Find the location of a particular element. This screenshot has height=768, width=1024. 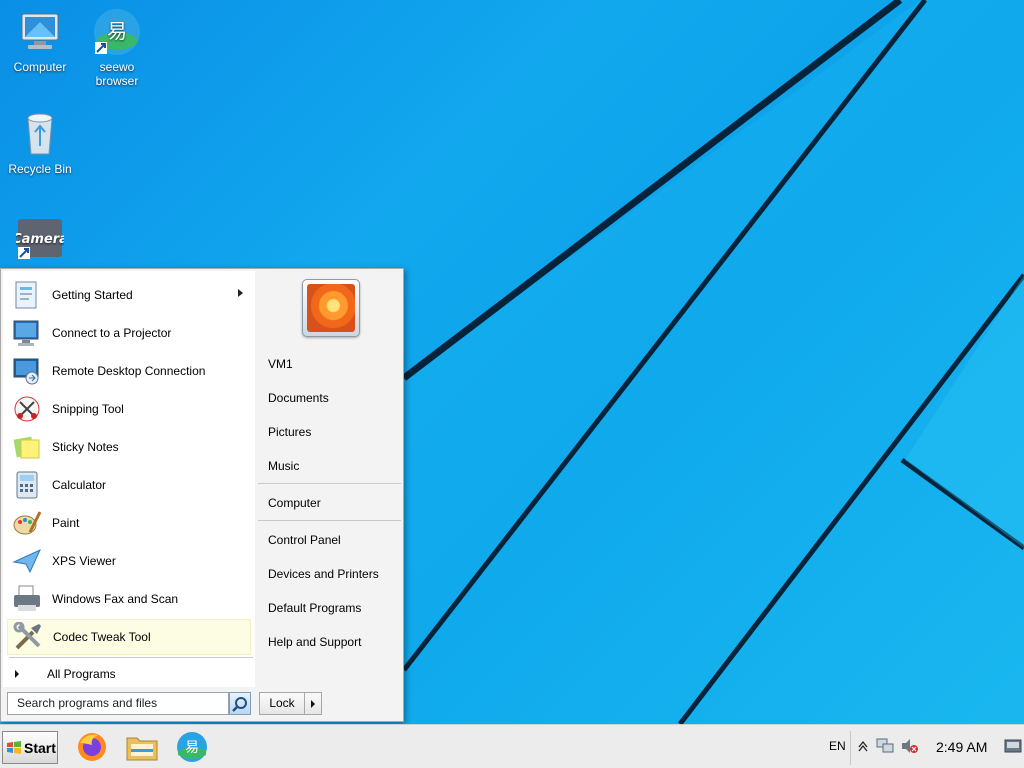

expand-arrow-icon is located at coordinates (17, 674).